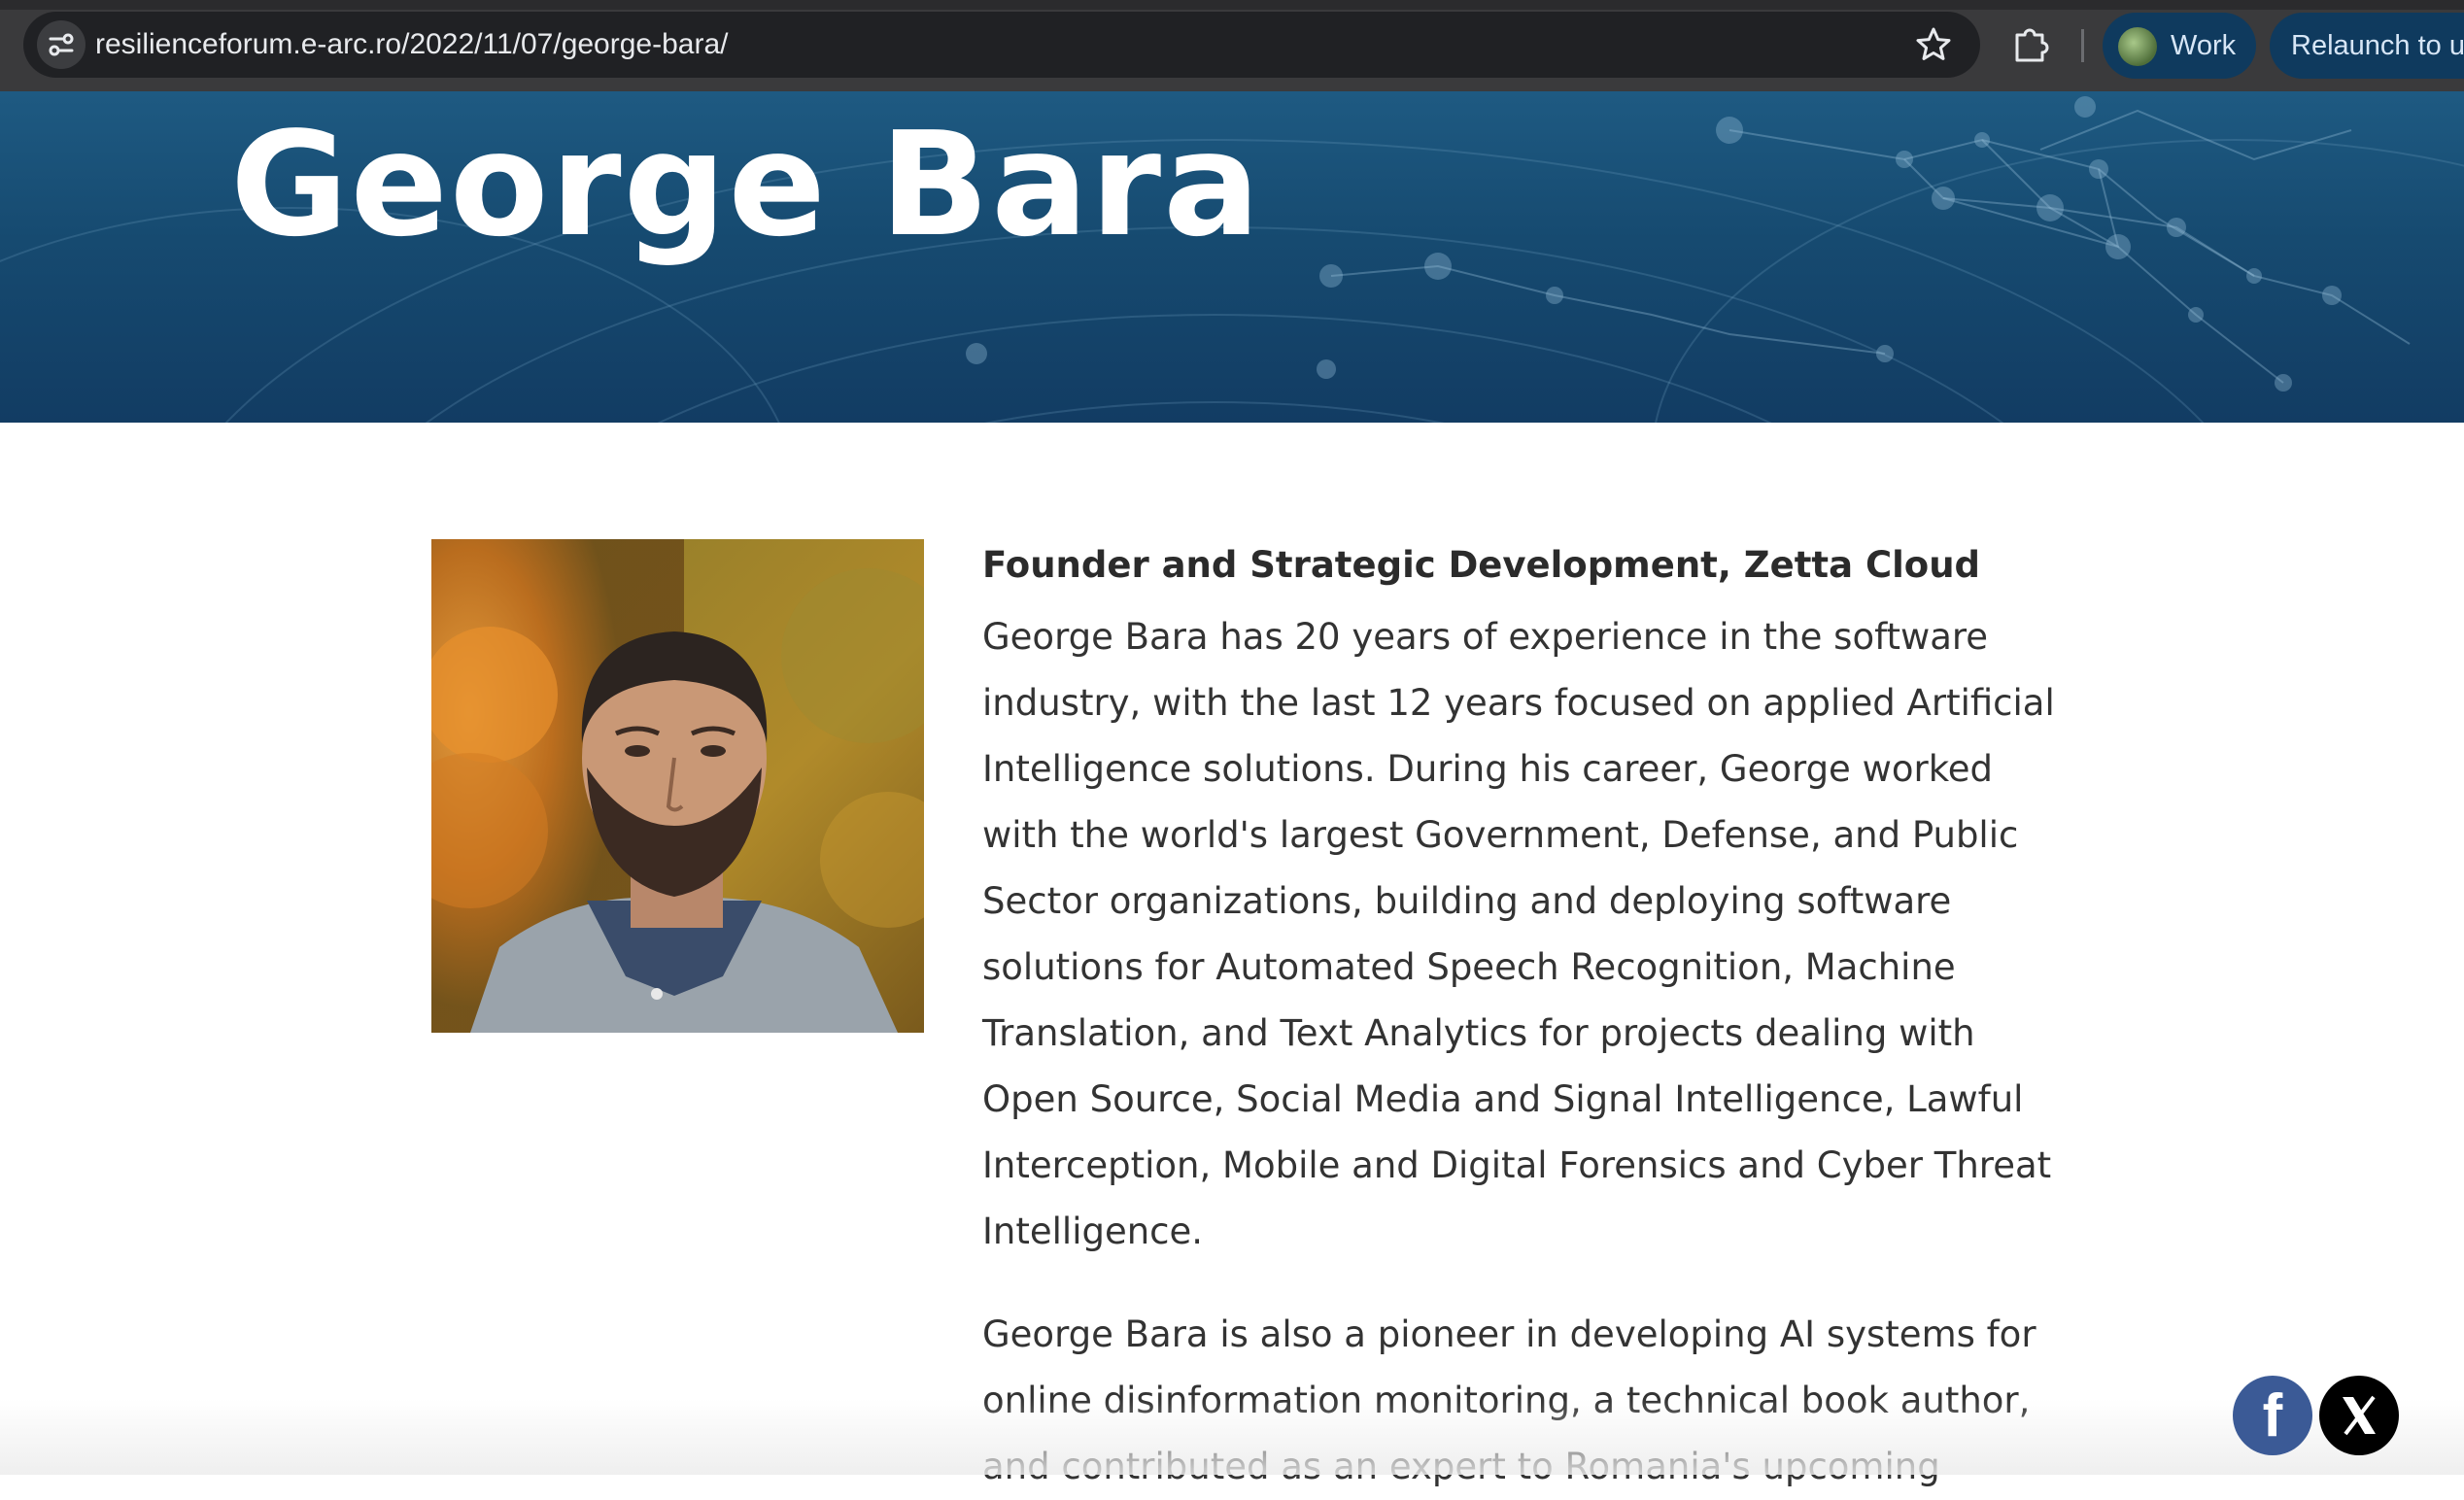 The height and width of the screenshot is (1500, 2464). Describe the element at coordinates (1232, 1437) in the screenshot. I see `page-bottom-fade` at that location.